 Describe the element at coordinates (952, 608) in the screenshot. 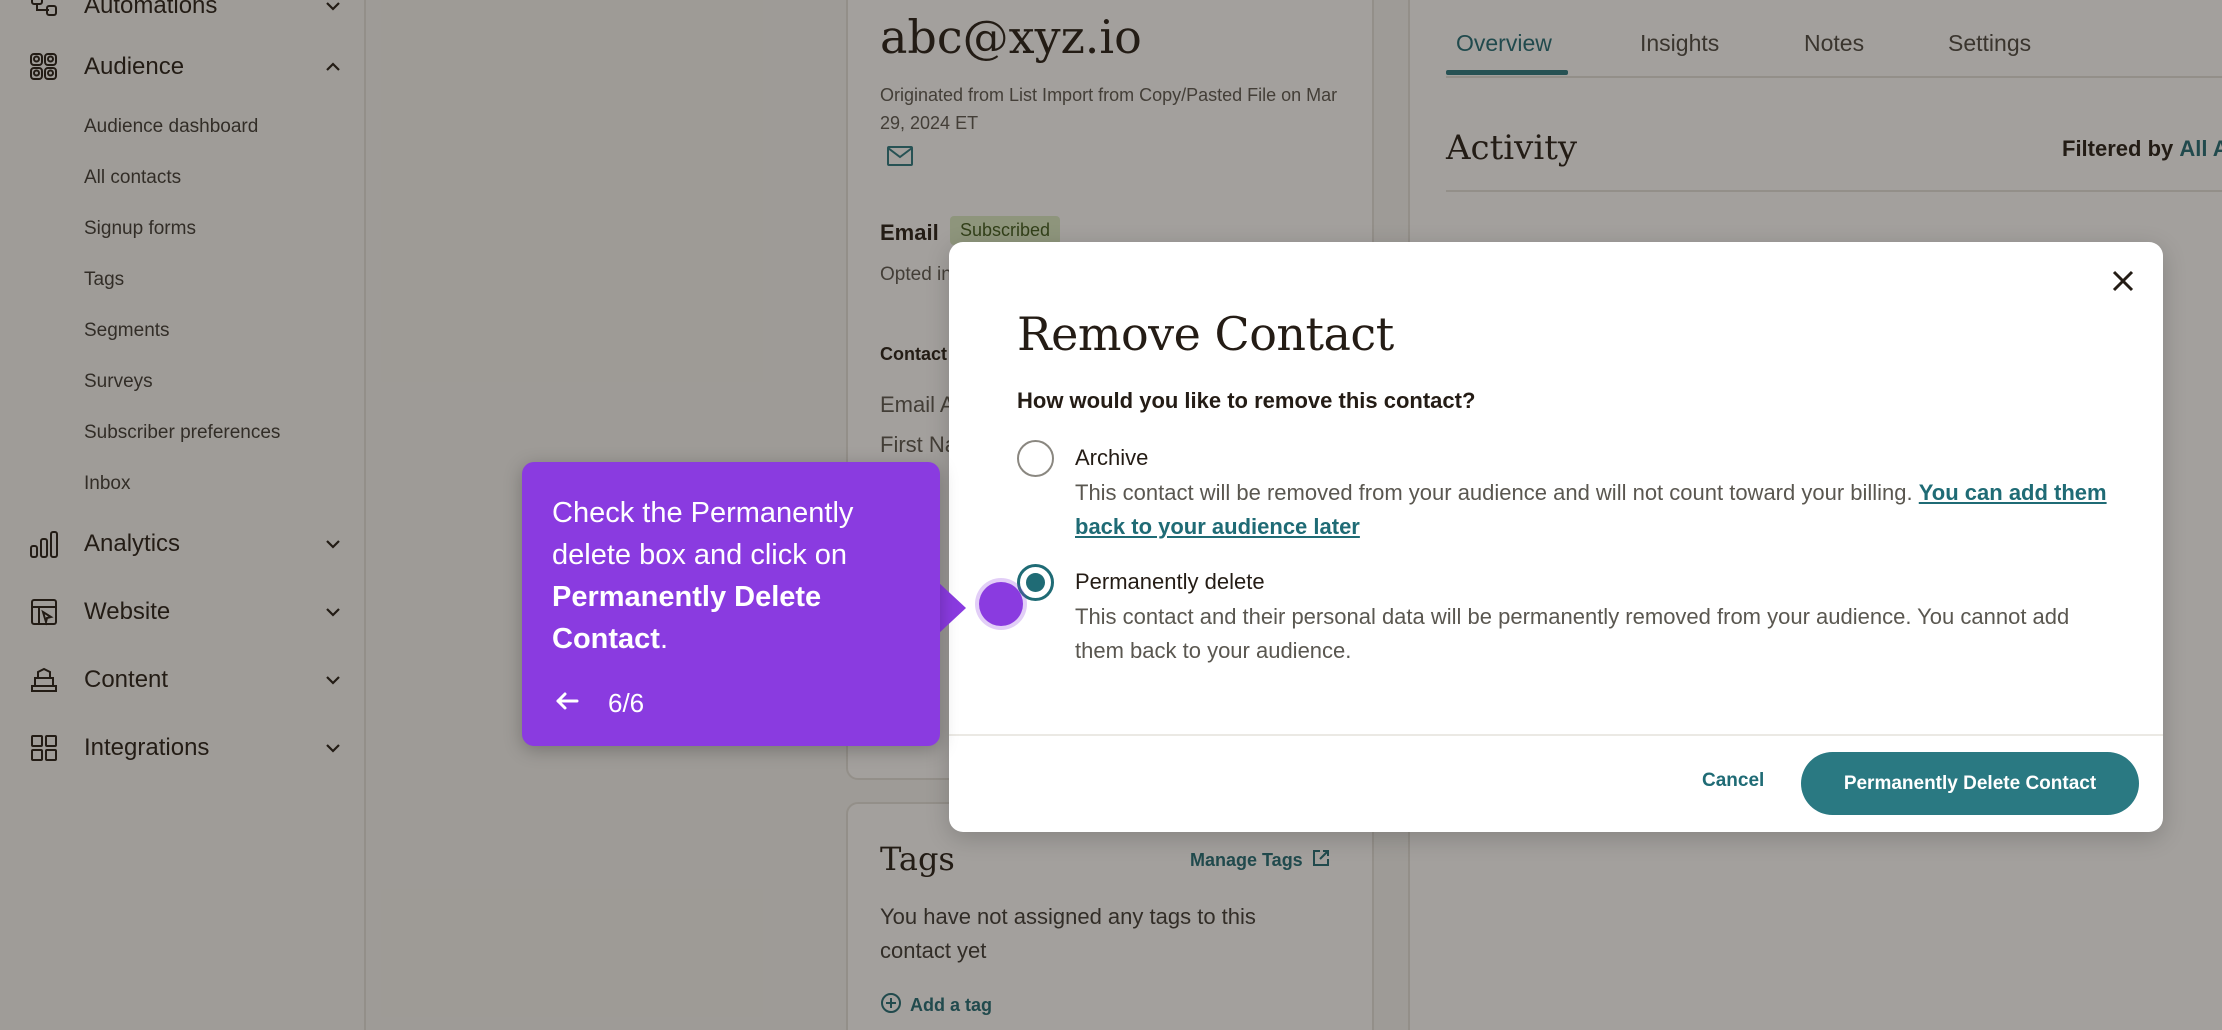

I see `tooltip-pointer` at that location.